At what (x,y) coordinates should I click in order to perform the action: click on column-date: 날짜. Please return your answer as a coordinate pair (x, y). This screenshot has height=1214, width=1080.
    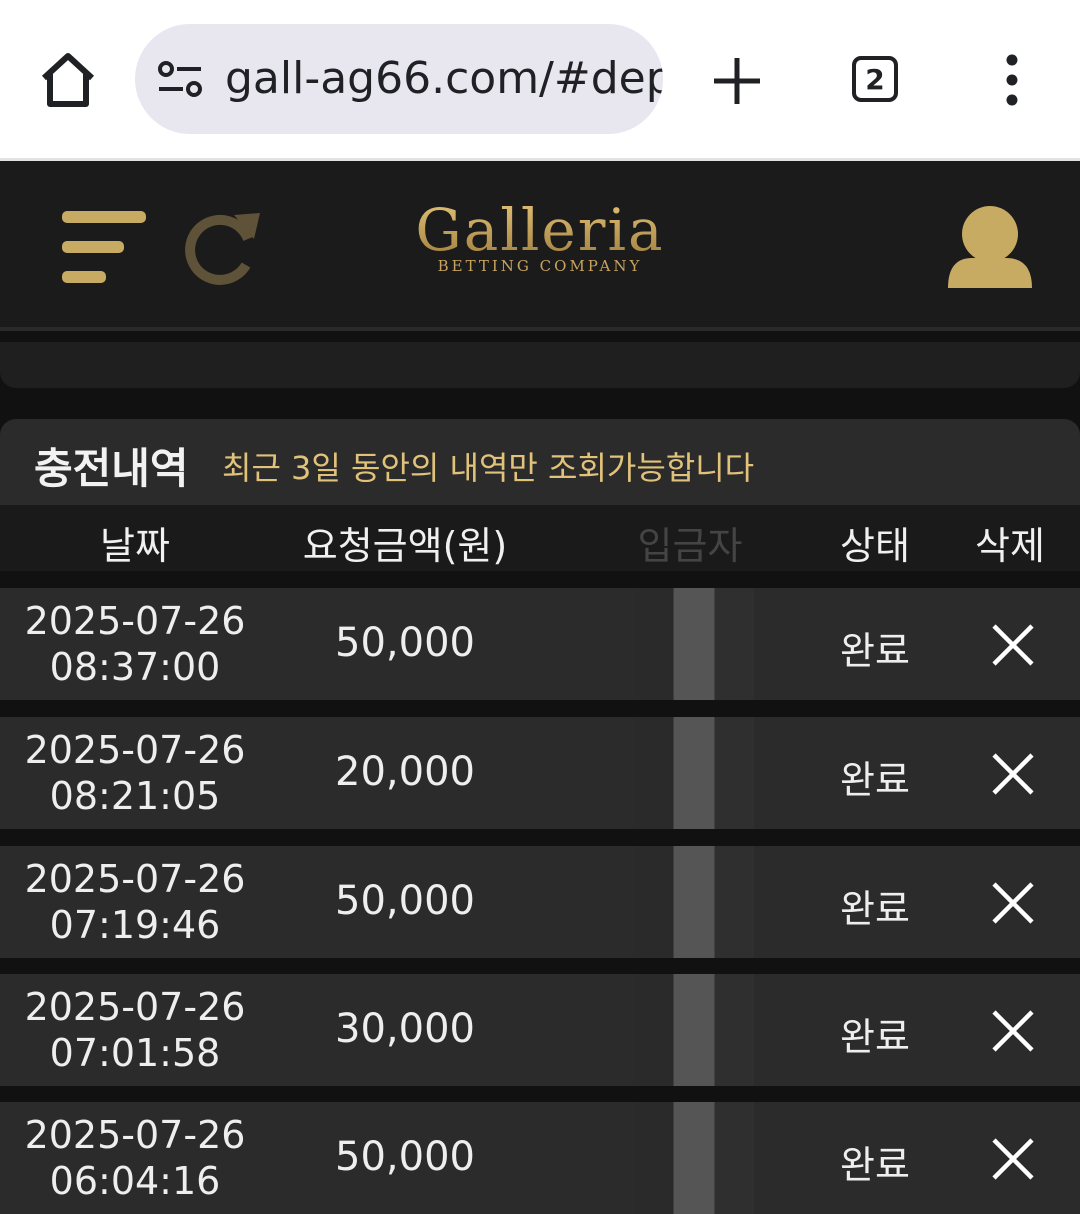
    Looking at the image, I should click on (135, 546).